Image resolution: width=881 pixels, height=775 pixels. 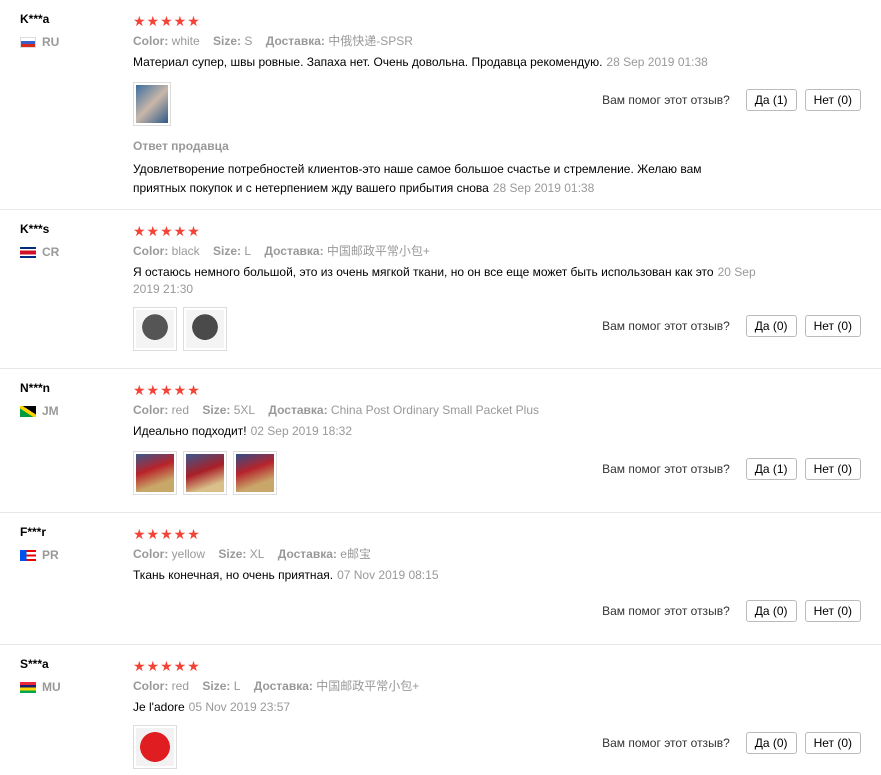 I want to click on country-code: JM, so click(x=50, y=411).